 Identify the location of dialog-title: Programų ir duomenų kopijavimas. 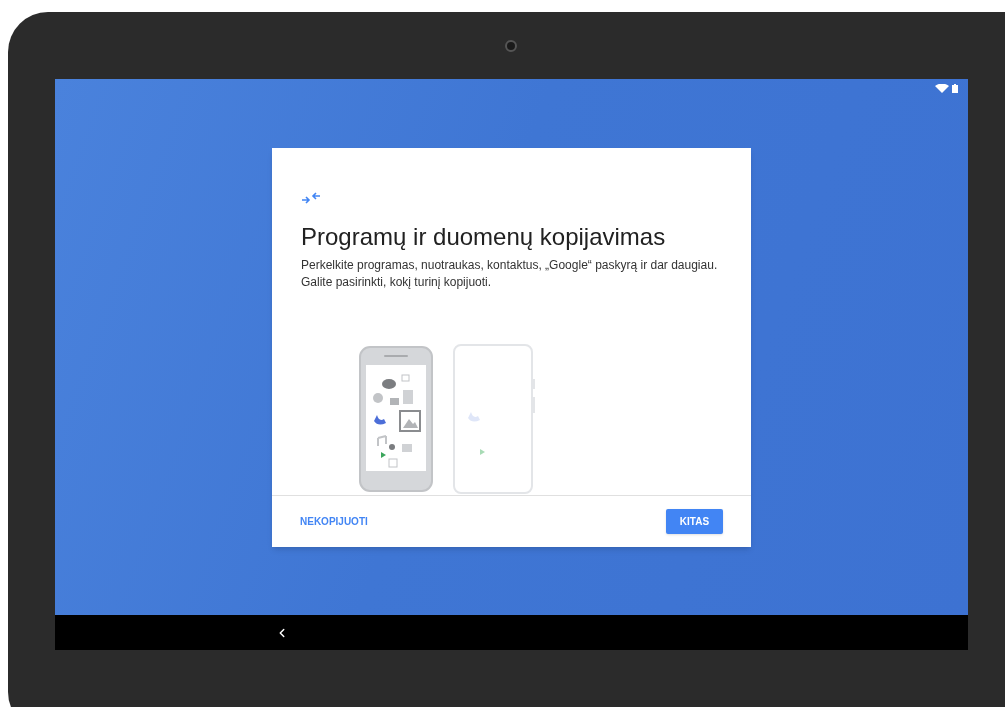
(484, 237).